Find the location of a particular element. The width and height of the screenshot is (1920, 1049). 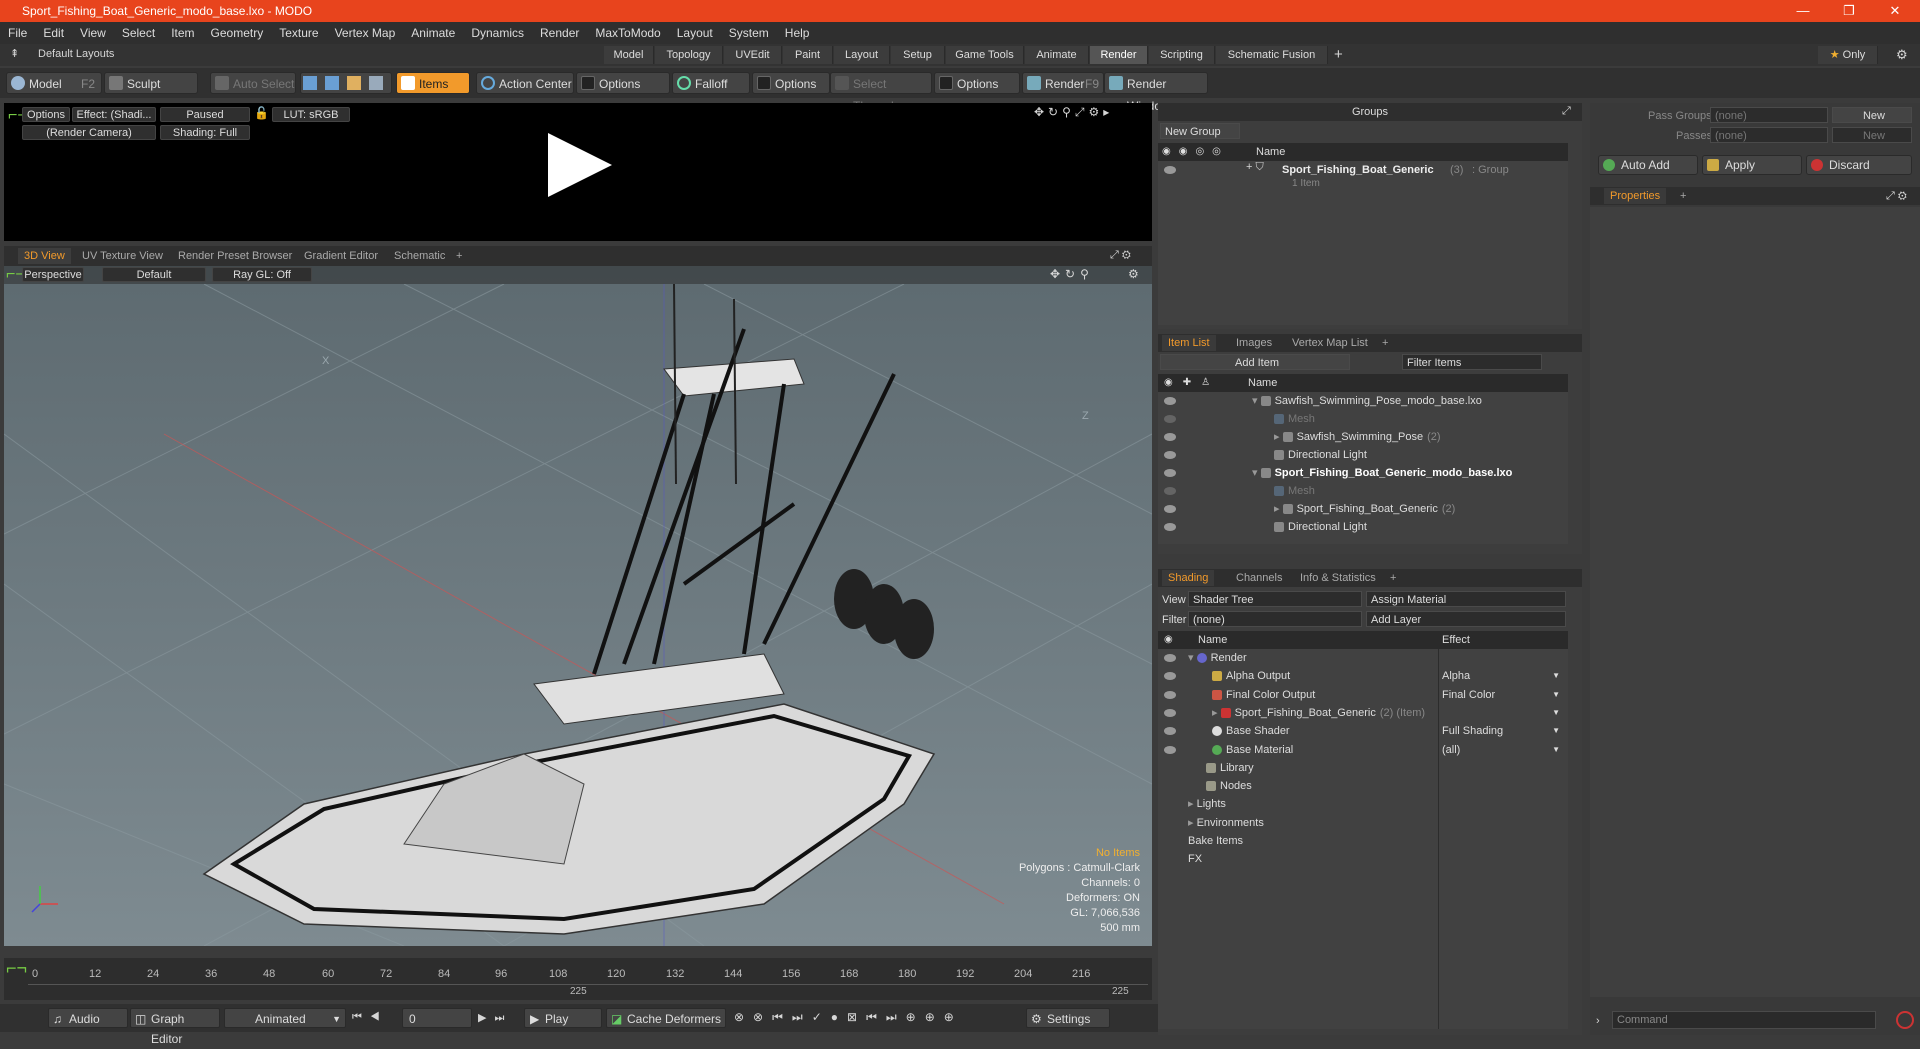

render-button: Render F9 is located at coordinates (1063, 83).